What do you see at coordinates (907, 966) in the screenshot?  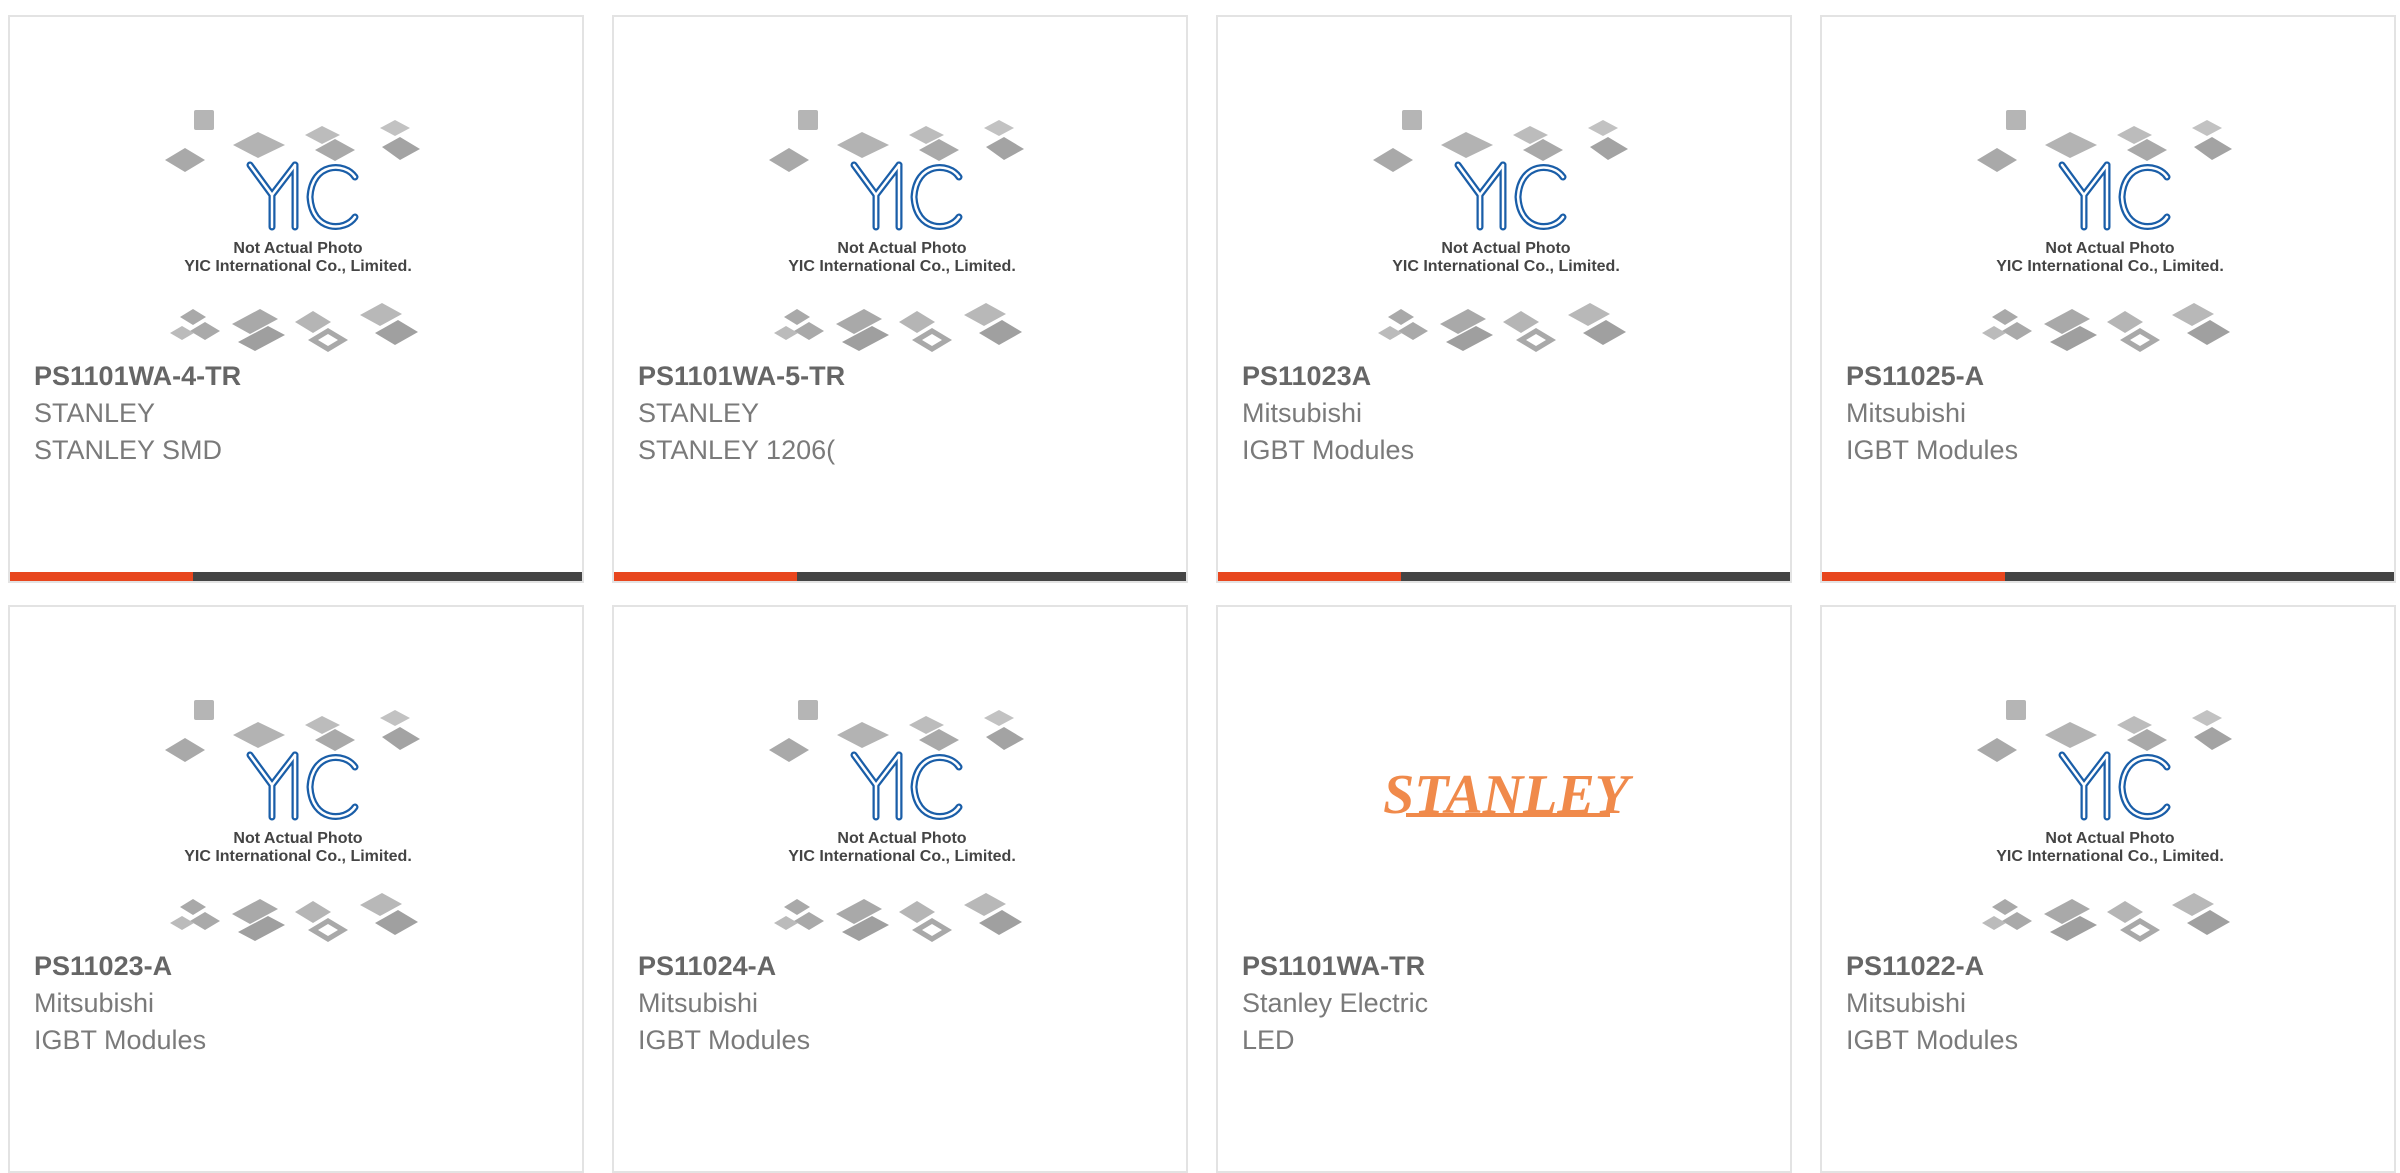 I see `part-number-link: PS11024-A` at bounding box center [907, 966].